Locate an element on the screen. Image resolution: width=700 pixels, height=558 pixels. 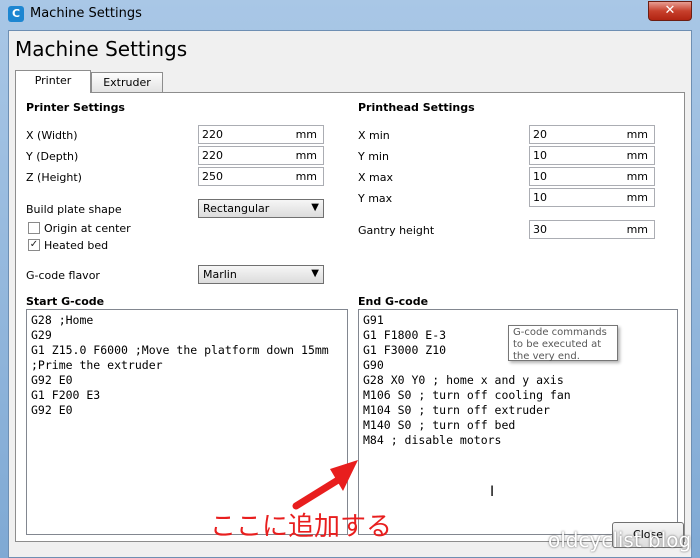
watermark-text: oldcyclist blog is located at coordinates (620, 540).